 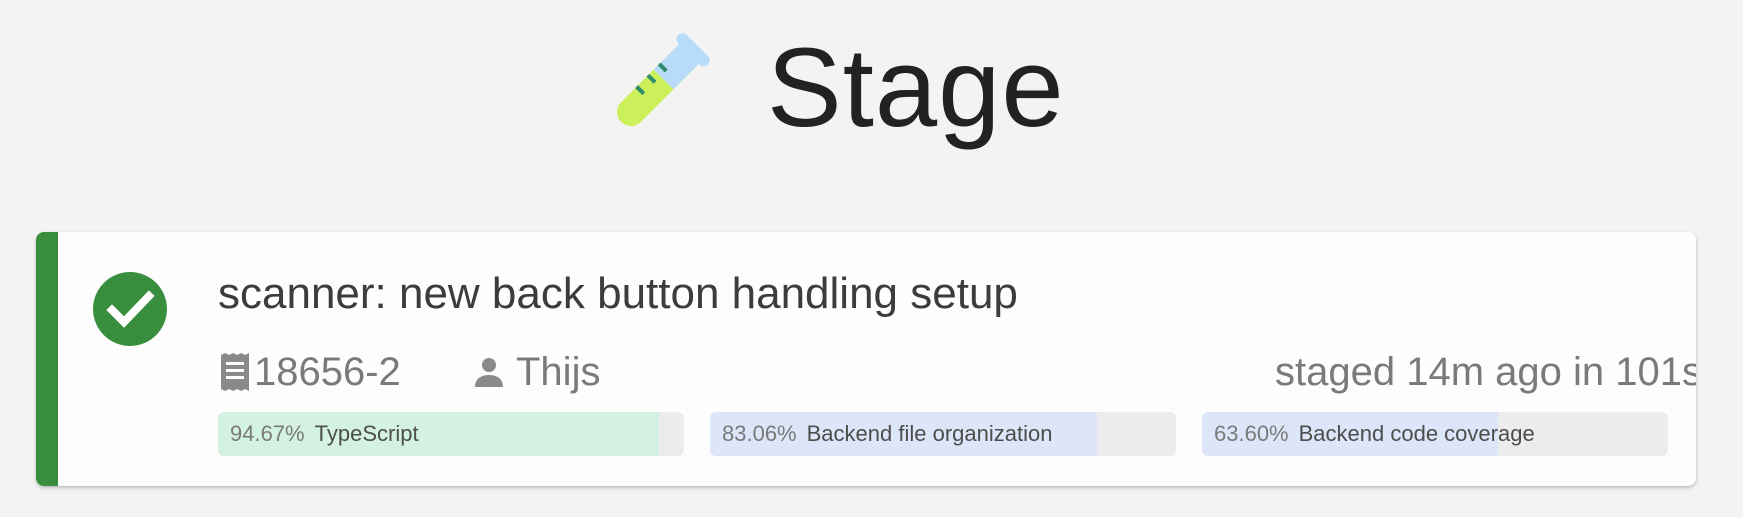 I want to click on page-title: Stage, so click(x=916, y=87).